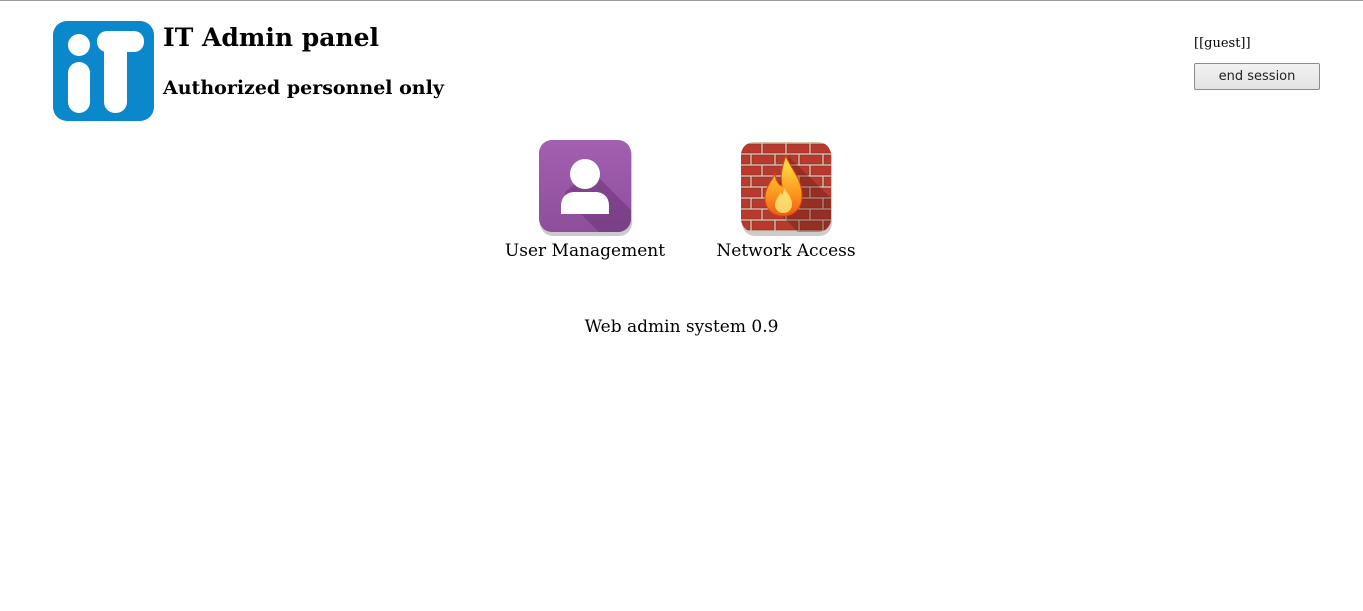  I want to click on it-logo, so click(103, 71).